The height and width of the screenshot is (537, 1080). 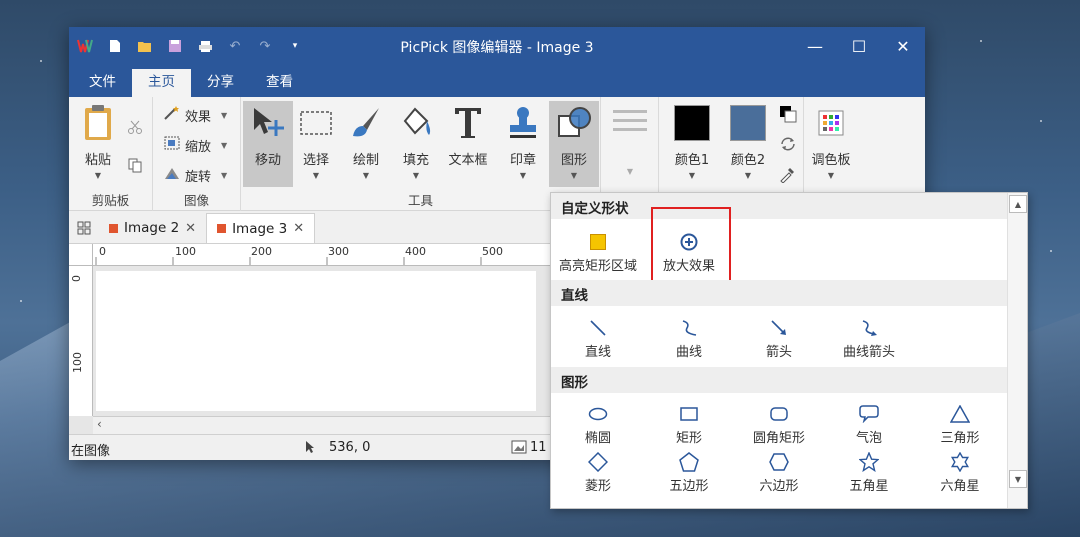 What do you see at coordinates (99, 424) in the screenshot?
I see `scroll-left-icon: ‹` at bounding box center [99, 424].